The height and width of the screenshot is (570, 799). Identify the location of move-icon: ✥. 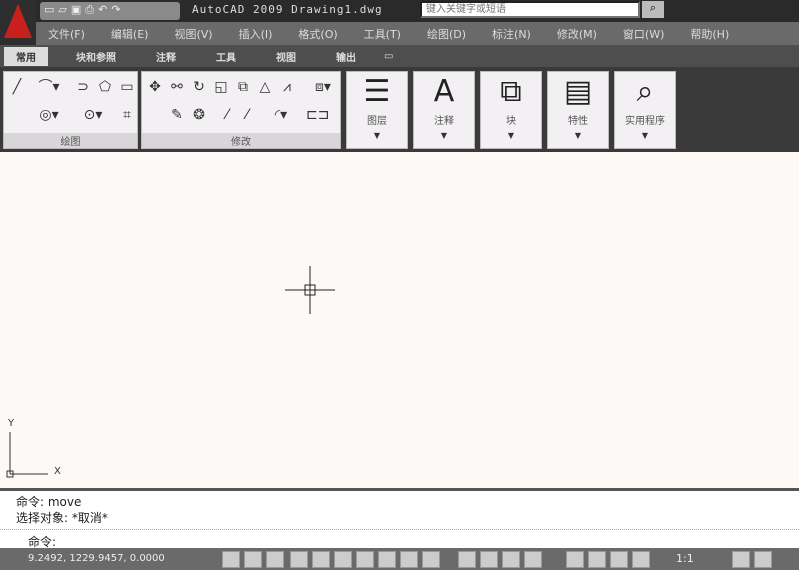
(155, 87).